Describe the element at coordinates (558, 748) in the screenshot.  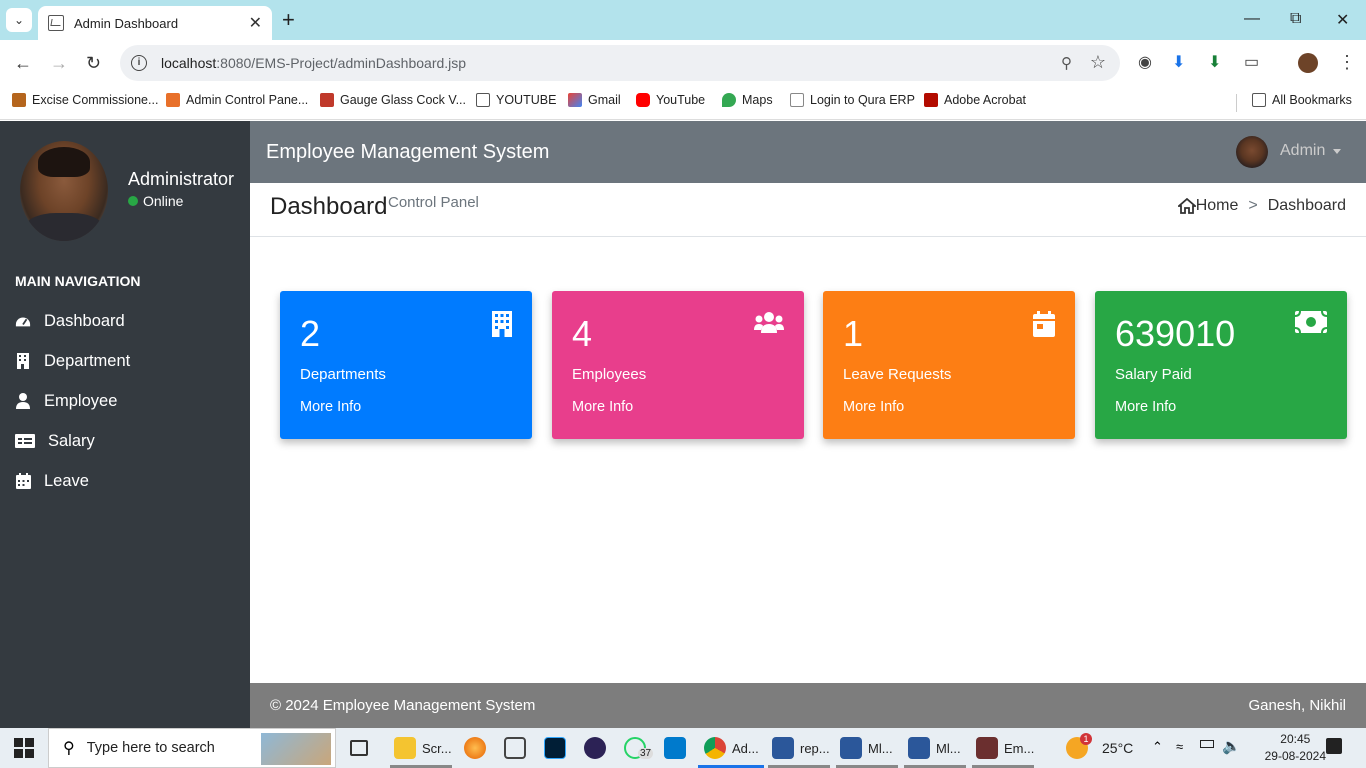
I see `photoshop-icon` at that location.